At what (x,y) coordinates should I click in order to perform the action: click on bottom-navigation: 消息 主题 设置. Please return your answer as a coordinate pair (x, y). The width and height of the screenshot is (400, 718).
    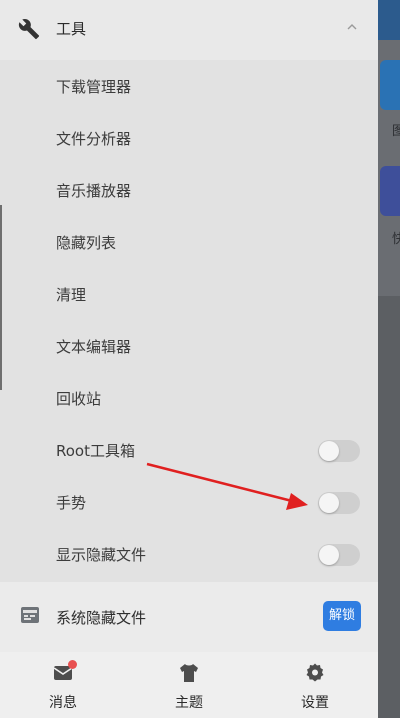
    Looking at the image, I should click on (189, 685).